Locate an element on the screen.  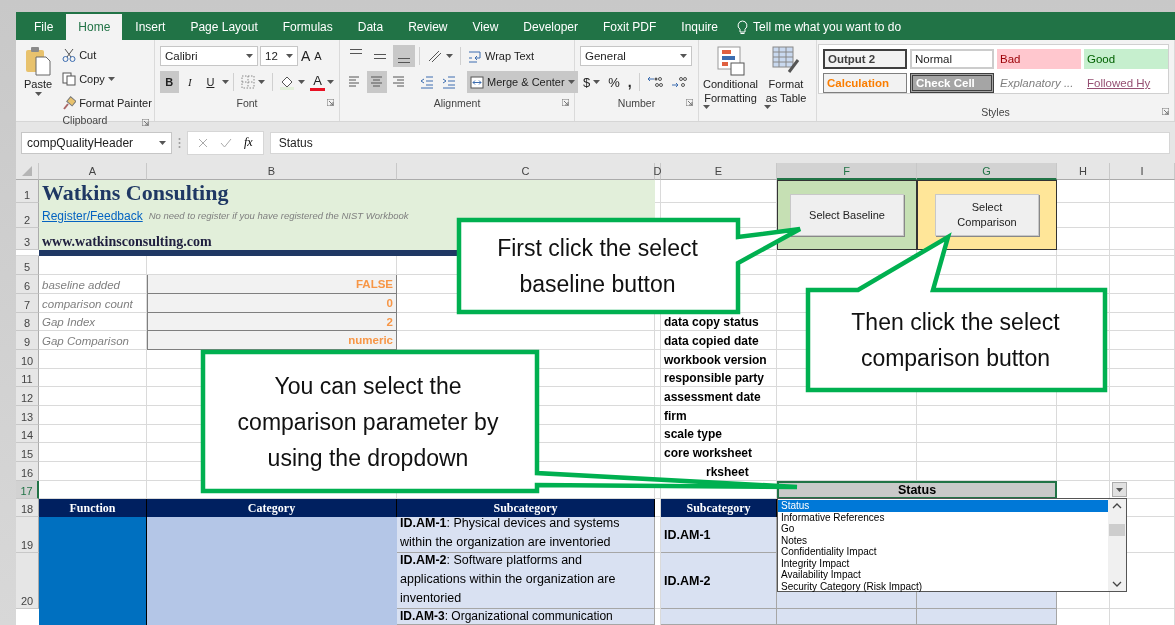
ribbon-tab: Data is located at coordinates (370, 27).